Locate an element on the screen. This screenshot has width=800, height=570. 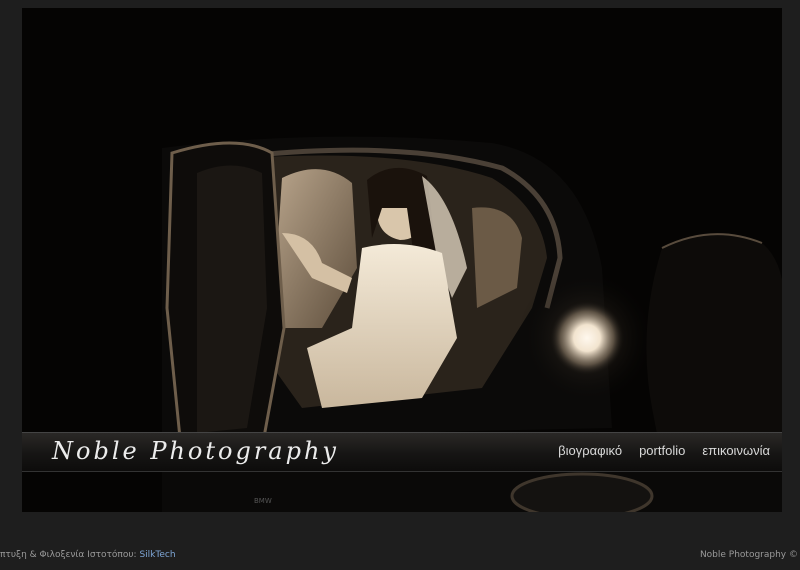
footer-credit-link: SilkTech is located at coordinates (157, 555).